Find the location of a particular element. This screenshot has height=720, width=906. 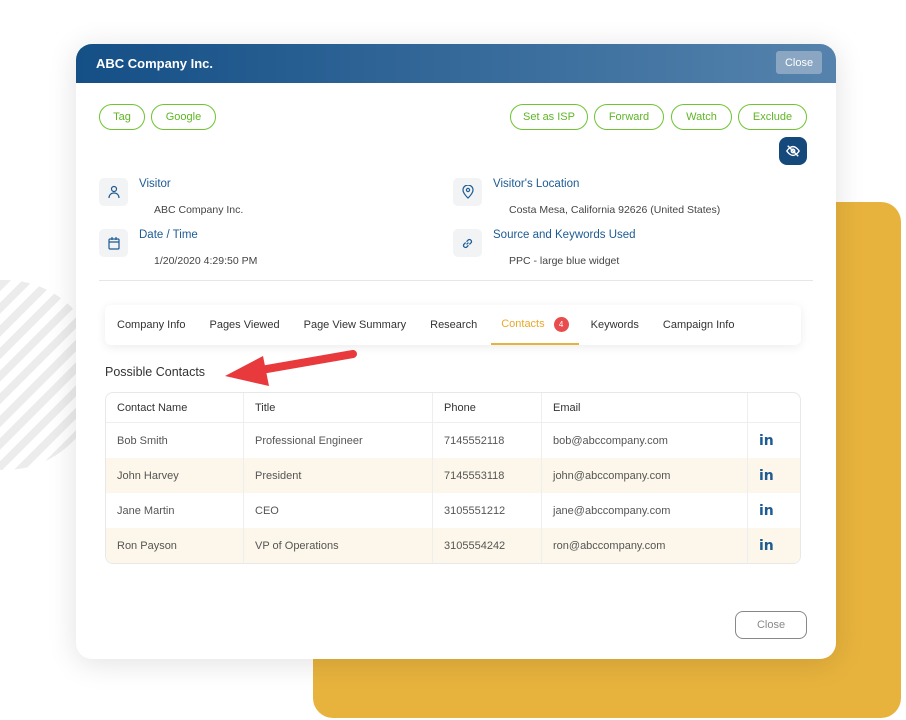

hide-eye-button is located at coordinates (793, 151).